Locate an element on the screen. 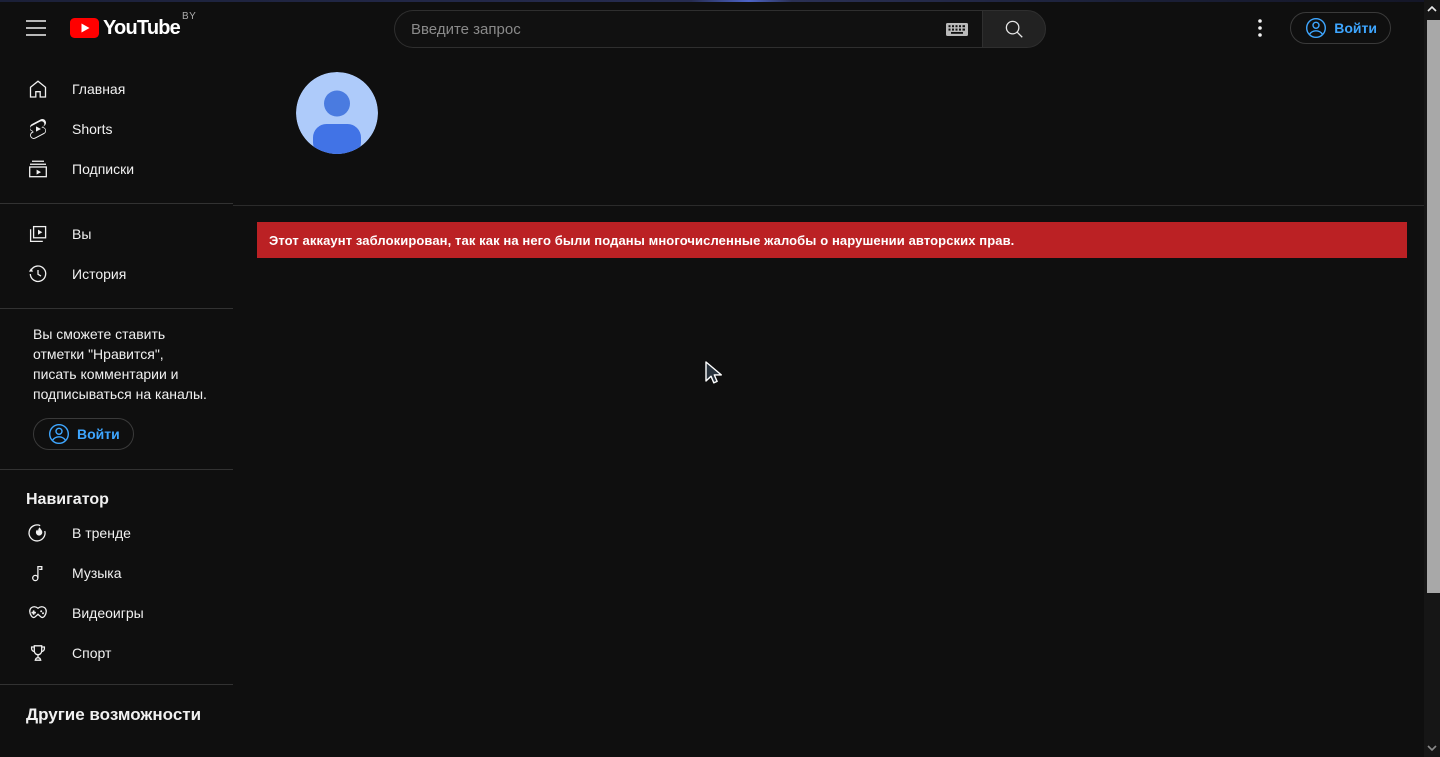  sidebar-item-shorts: Shorts is located at coordinates (116, 129).